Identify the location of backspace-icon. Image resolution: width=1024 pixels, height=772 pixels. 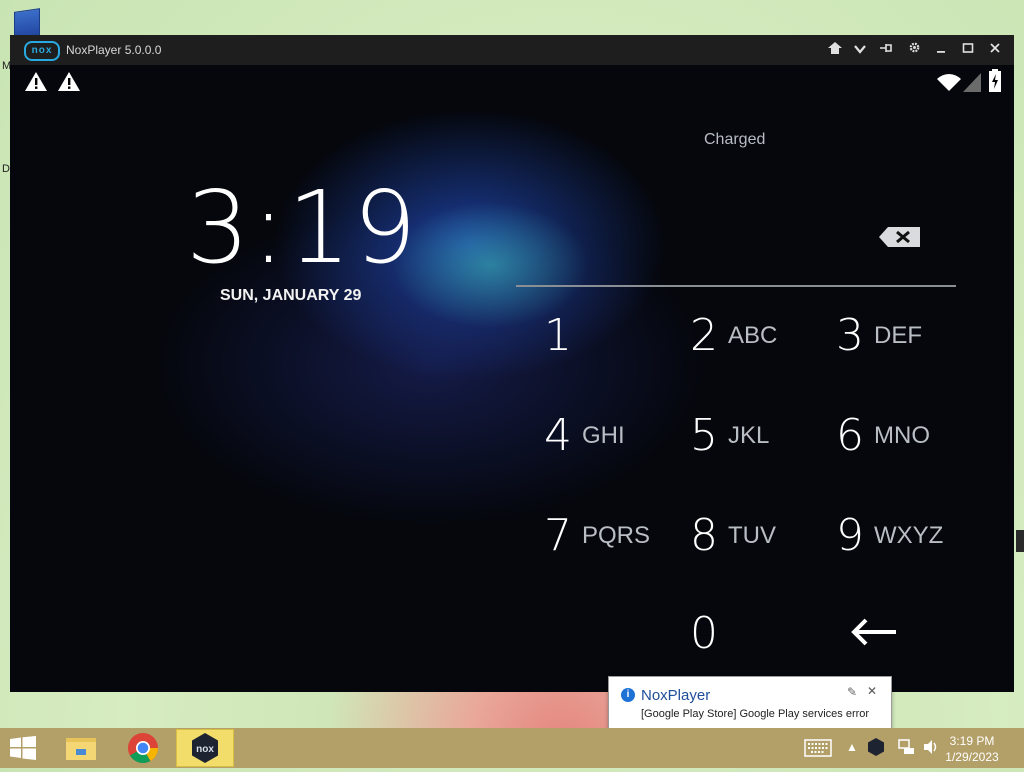
(900, 239).